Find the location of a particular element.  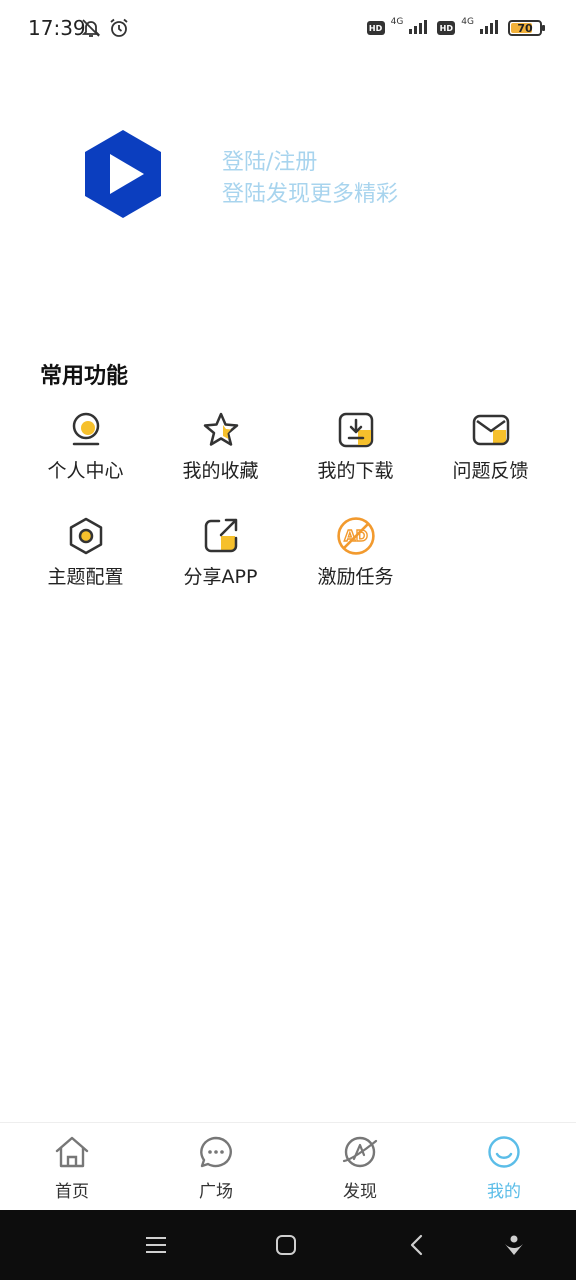

tab-square: 广场 is located at coordinates (216, 1166).